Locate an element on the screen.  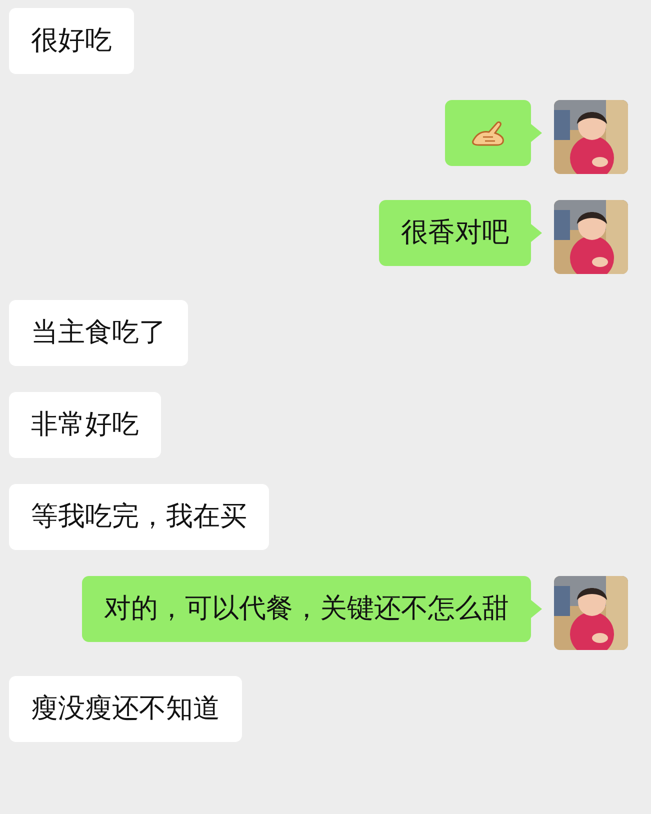
message-bubble: 很好吃 is located at coordinates (71, 41).